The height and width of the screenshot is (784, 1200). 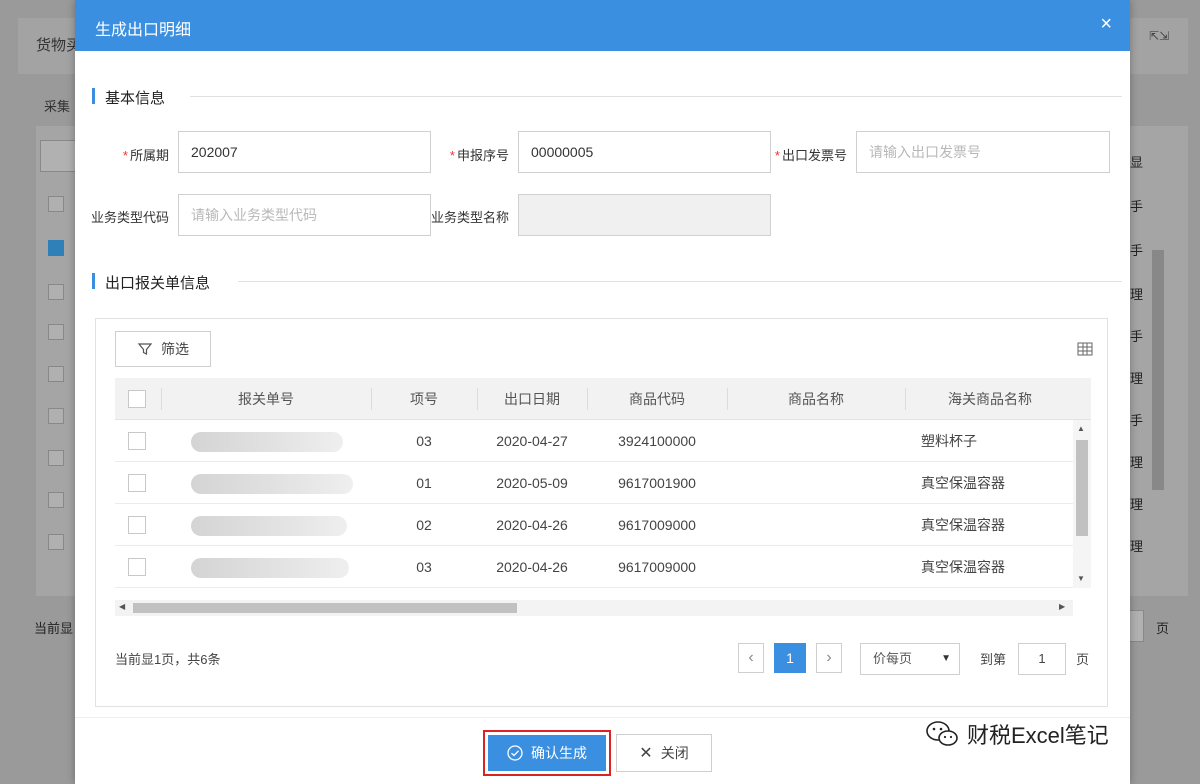 What do you see at coordinates (1062, 606) in the screenshot?
I see `scroll-right-icon: ▶` at bounding box center [1062, 606].